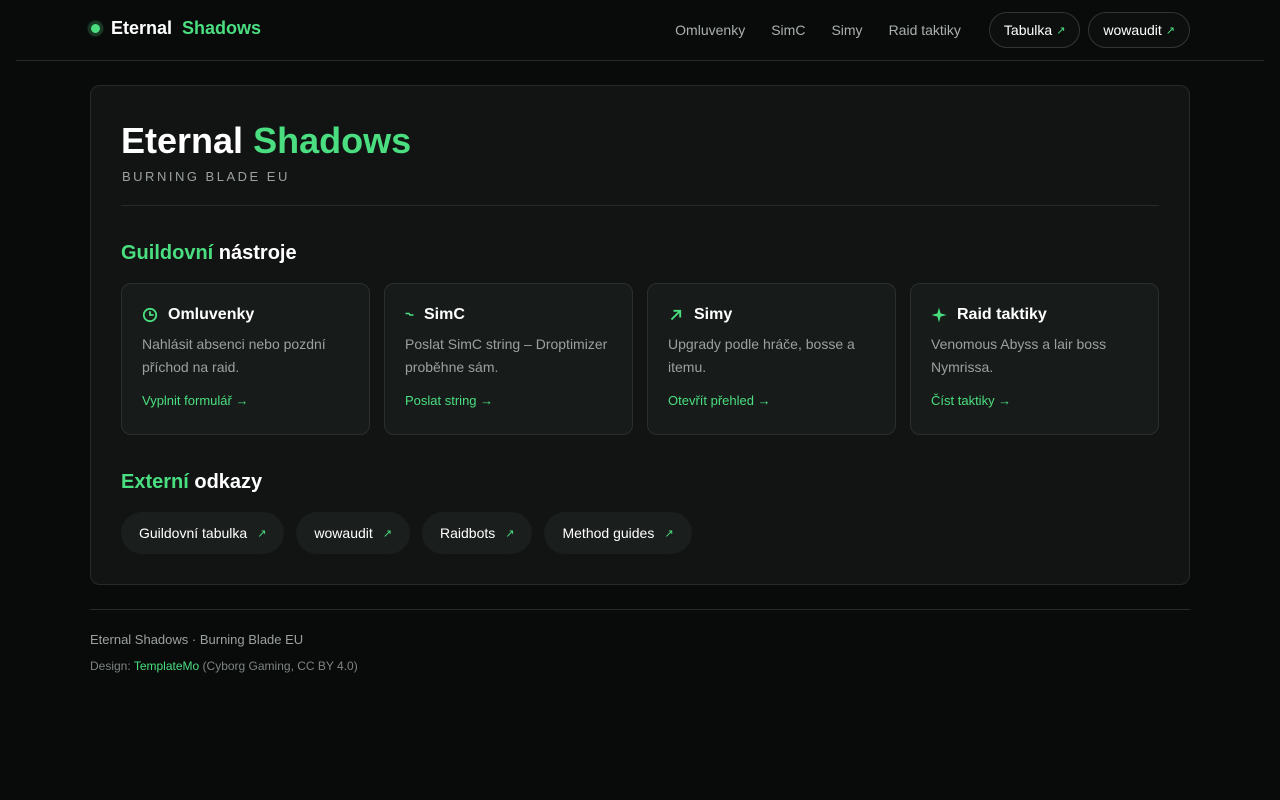 The image size is (1280, 800). Describe the element at coordinates (193, 533) in the screenshot. I see `external-link-label: Guildovní tabulka` at that location.